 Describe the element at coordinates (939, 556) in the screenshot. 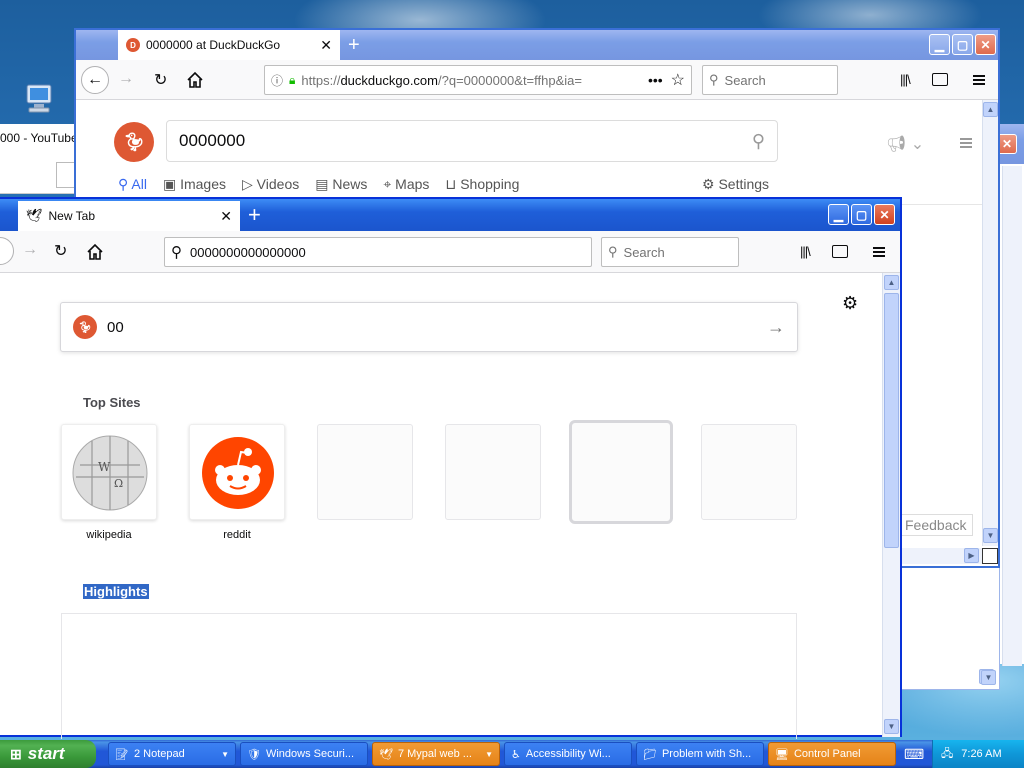

I see `horizontal-scrollbar: ▶` at that location.